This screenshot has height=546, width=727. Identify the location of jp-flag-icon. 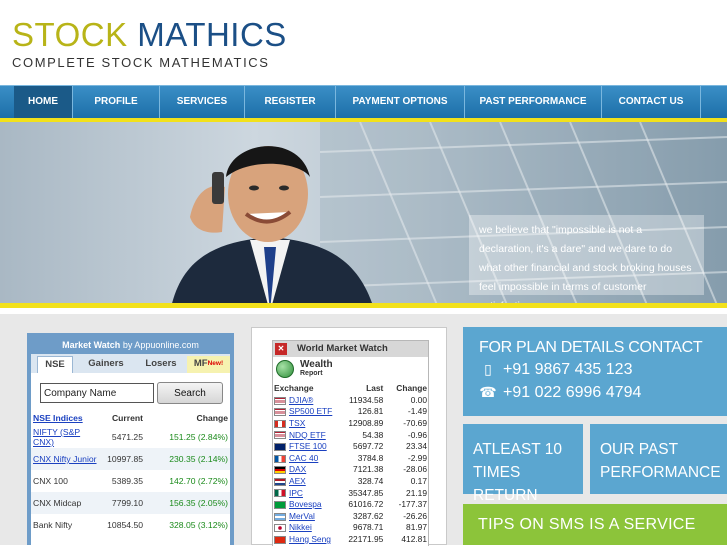
(280, 528).